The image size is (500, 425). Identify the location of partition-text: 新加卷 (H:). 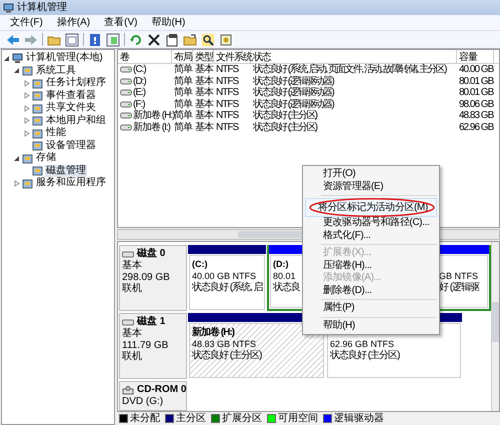
(213, 332).